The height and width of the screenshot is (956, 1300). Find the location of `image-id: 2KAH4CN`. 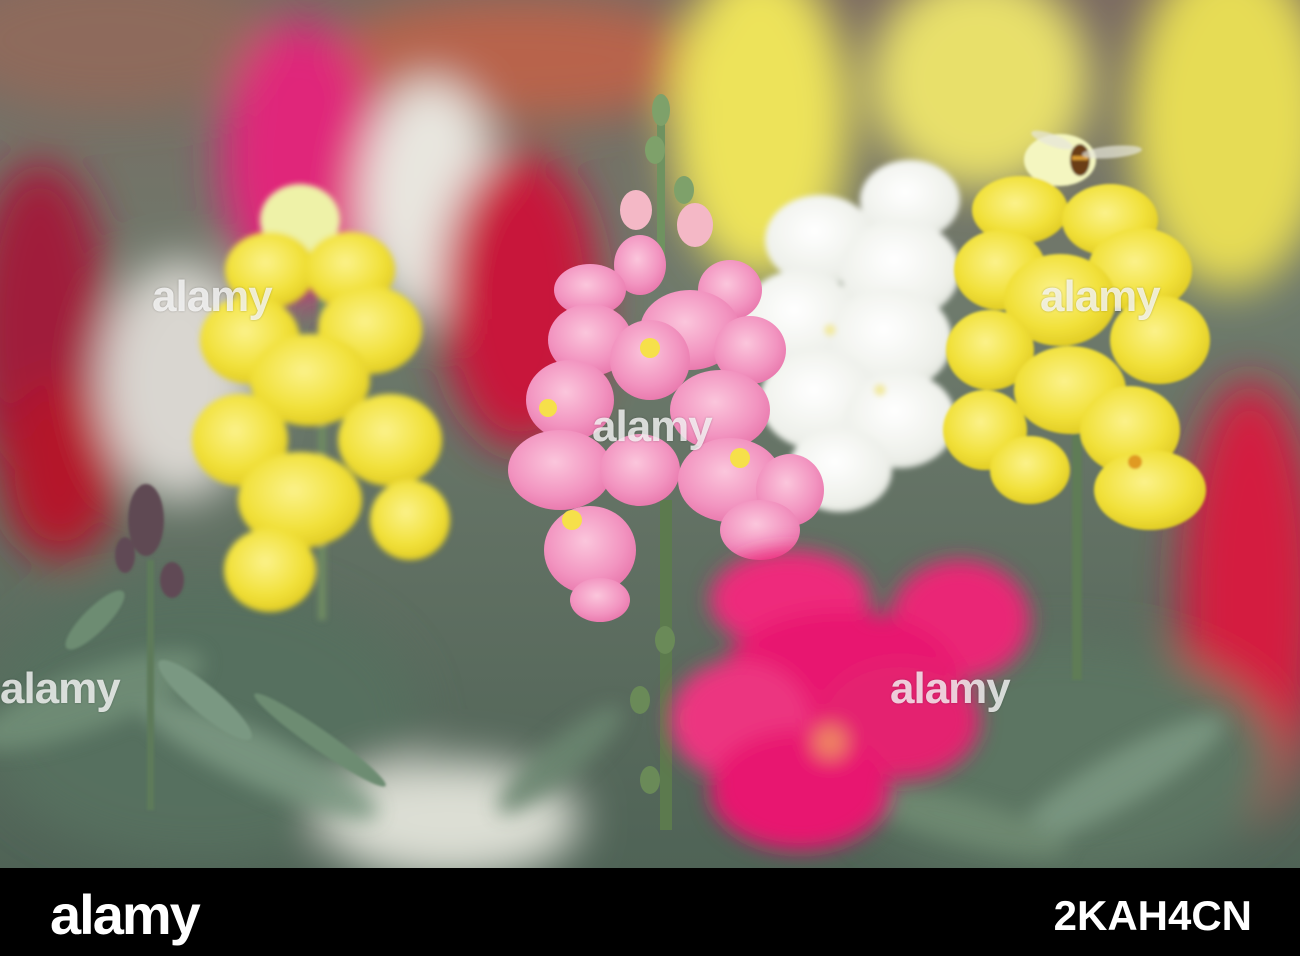

image-id: 2KAH4CN is located at coordinates (1152, 915).